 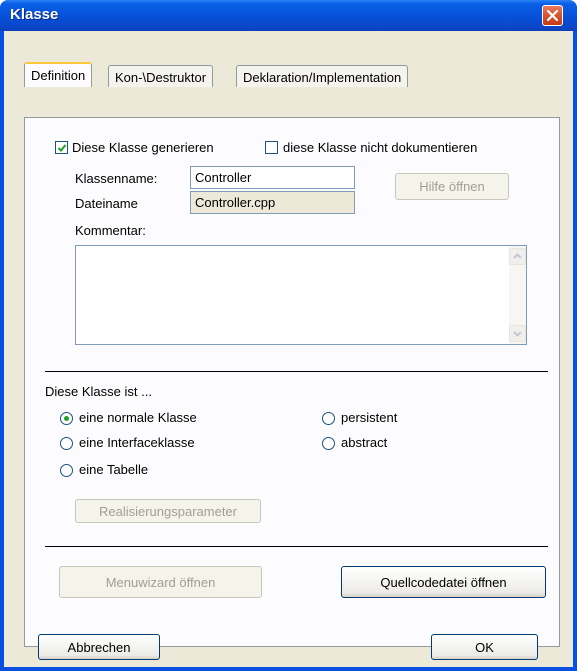 I want to click on scroll-up-button, so click(x=517, y=256).